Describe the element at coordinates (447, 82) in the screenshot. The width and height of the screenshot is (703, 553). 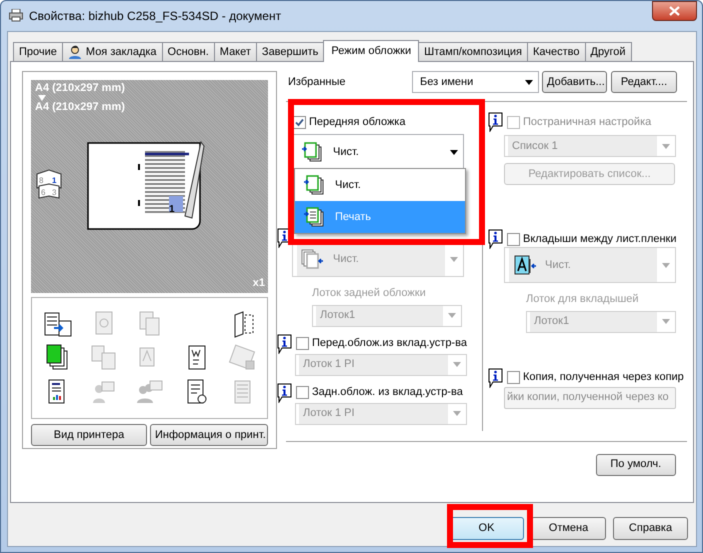
I see `select-value: Без имени` at that location.